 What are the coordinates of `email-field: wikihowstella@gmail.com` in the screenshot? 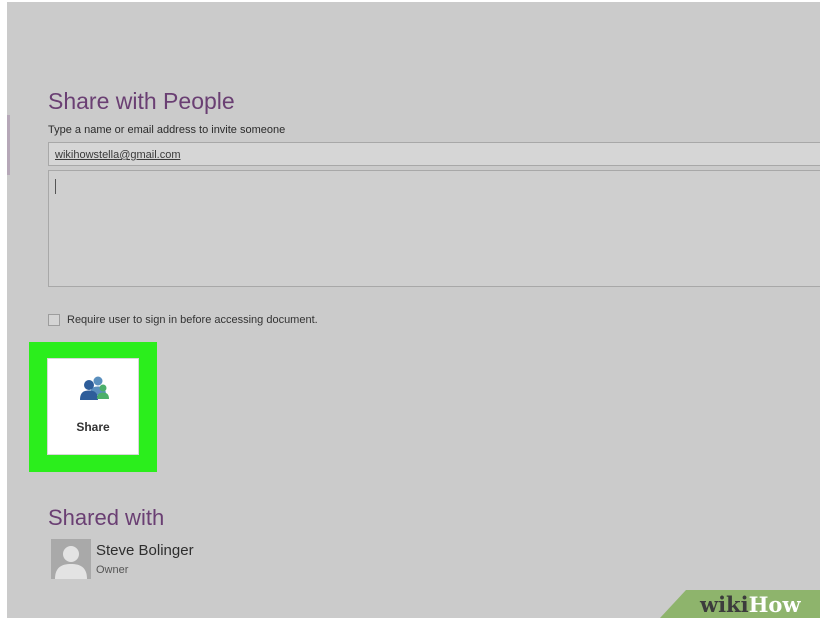 It's located at (434, 154).